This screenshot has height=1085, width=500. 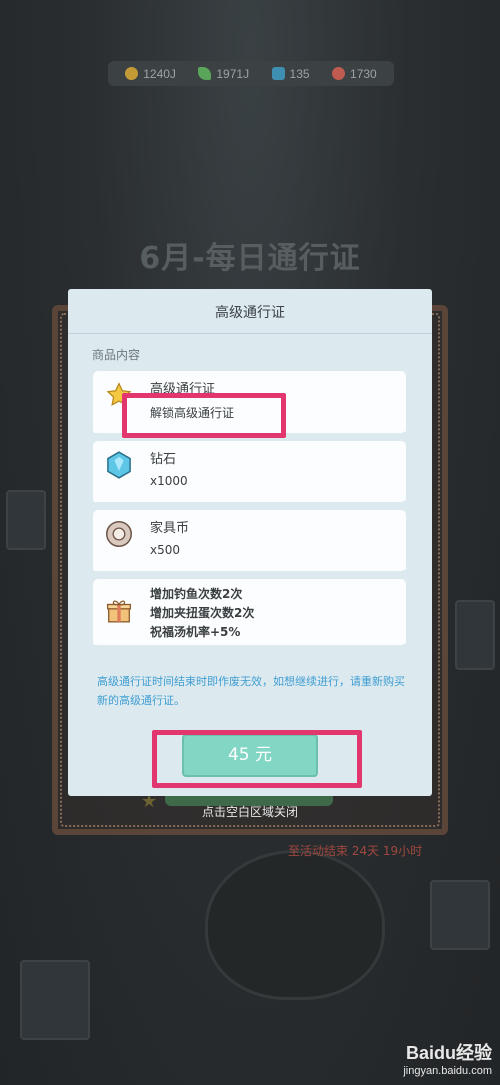 What do you see at coordinates (196, 594) in the screenshot?
I see `bonus-line: 增加钓鱼次数2次` at bounding box center [196, 594].